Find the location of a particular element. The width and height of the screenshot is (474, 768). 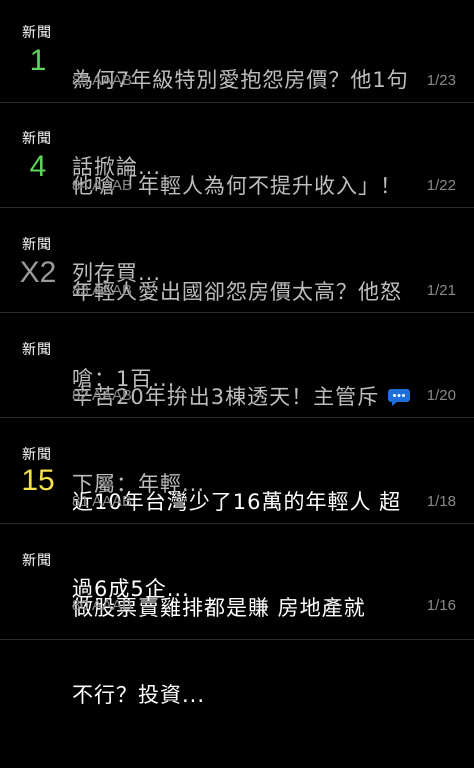

post-meta: 82 AAAB is located at coordinates (102, 395).